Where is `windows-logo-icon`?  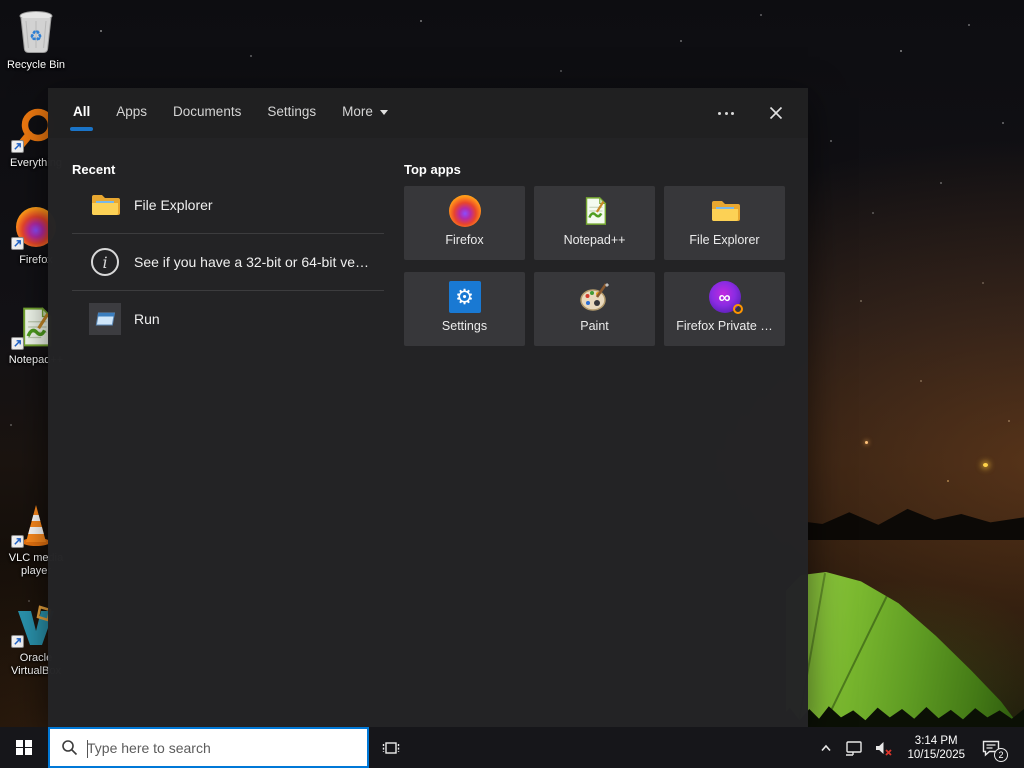
windows-logo-icon is located at coordinates (24, 747).